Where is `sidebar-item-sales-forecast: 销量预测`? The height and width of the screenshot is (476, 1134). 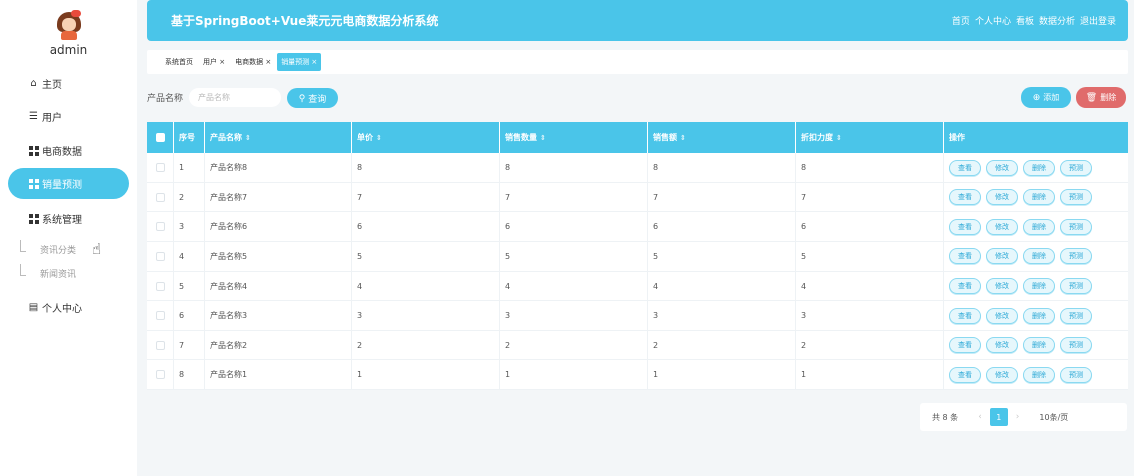 sidebar-item-sales-forecast: 销量预测 is located at coordinates (68, 183).